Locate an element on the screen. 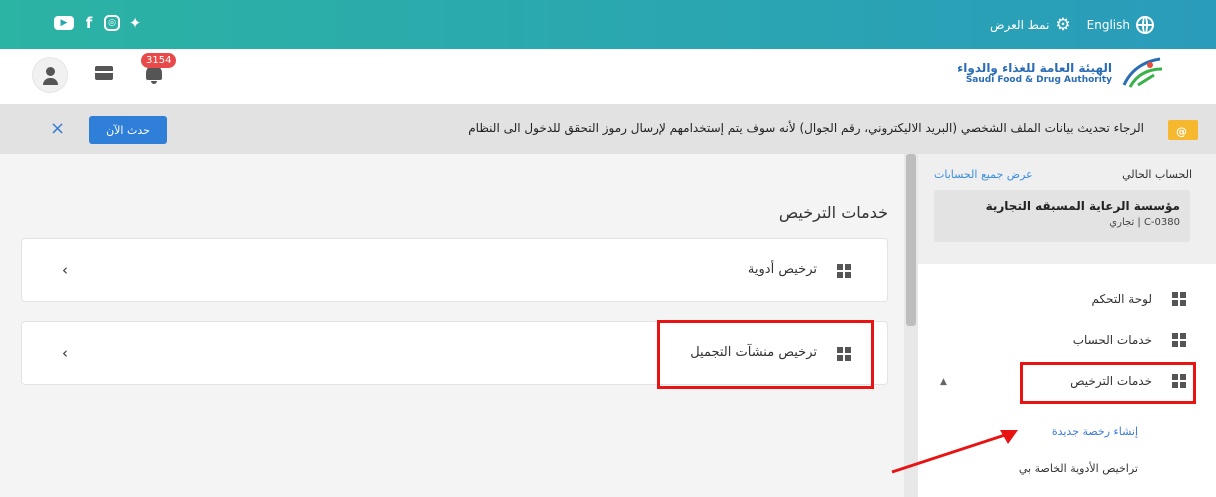 This screenshot has width=1216, height=497. instagram-icon: ◎ is located at coordinates (112, 23).